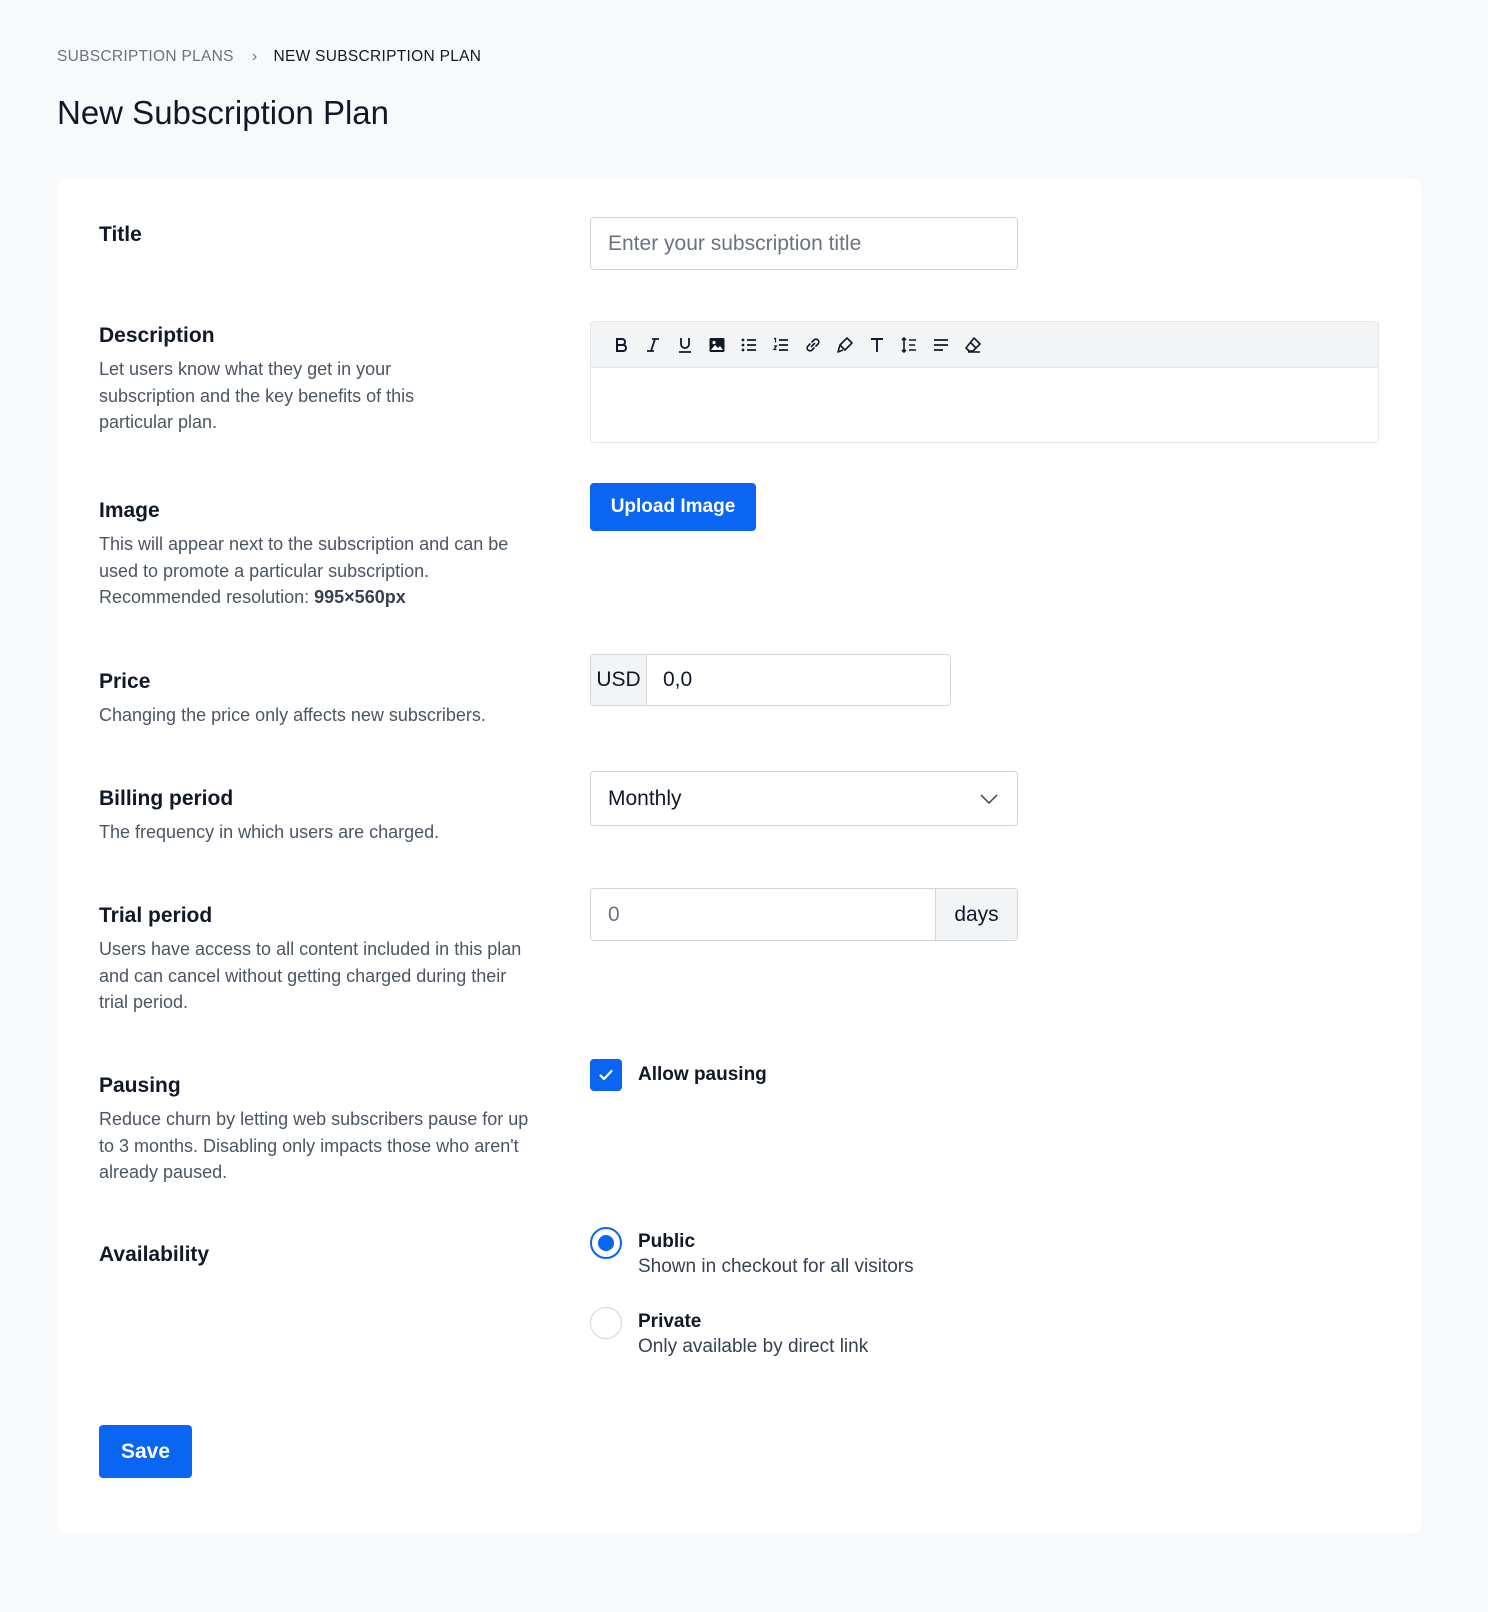 The width and height of the screenshot is (1488, 1612). I want to click on trial-days-suffix: days, so click(976, 914).